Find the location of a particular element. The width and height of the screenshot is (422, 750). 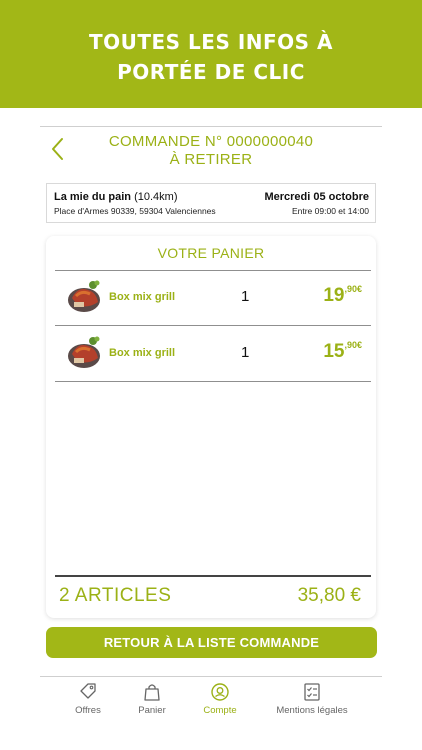

tab-panier: Panier is located at coordinates (152, 699).